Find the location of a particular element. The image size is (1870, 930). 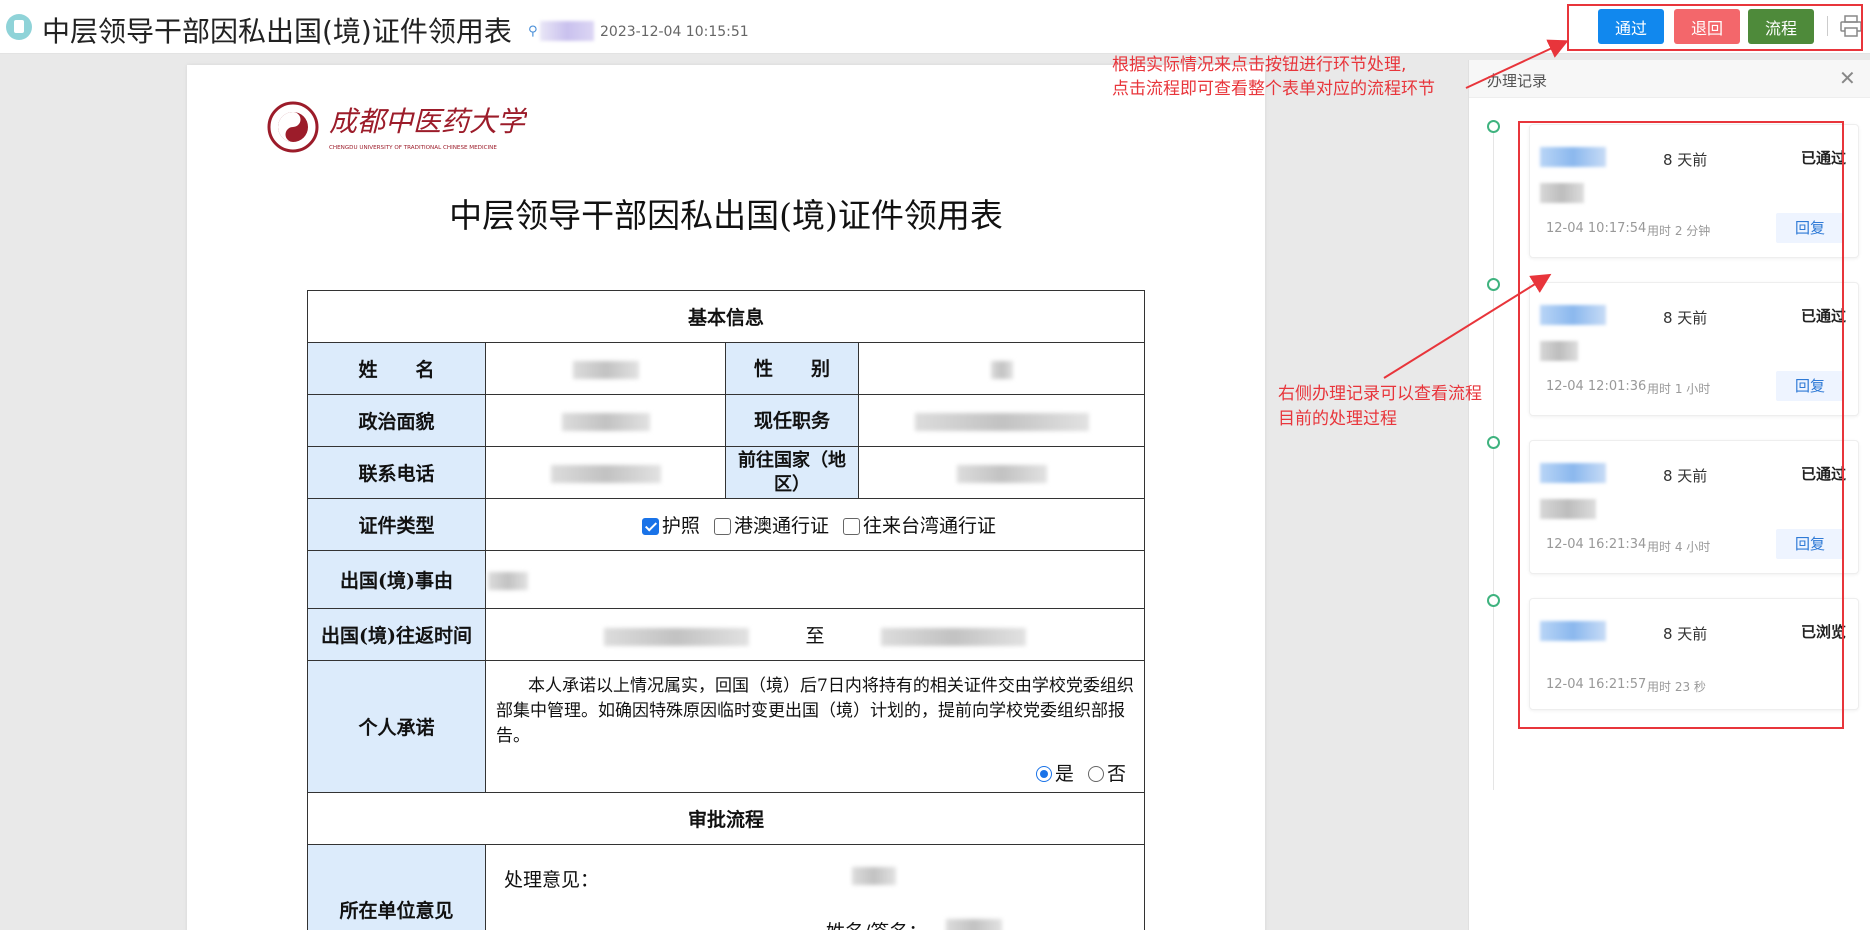

value-period: 至 is located at coordinates (815, 634).